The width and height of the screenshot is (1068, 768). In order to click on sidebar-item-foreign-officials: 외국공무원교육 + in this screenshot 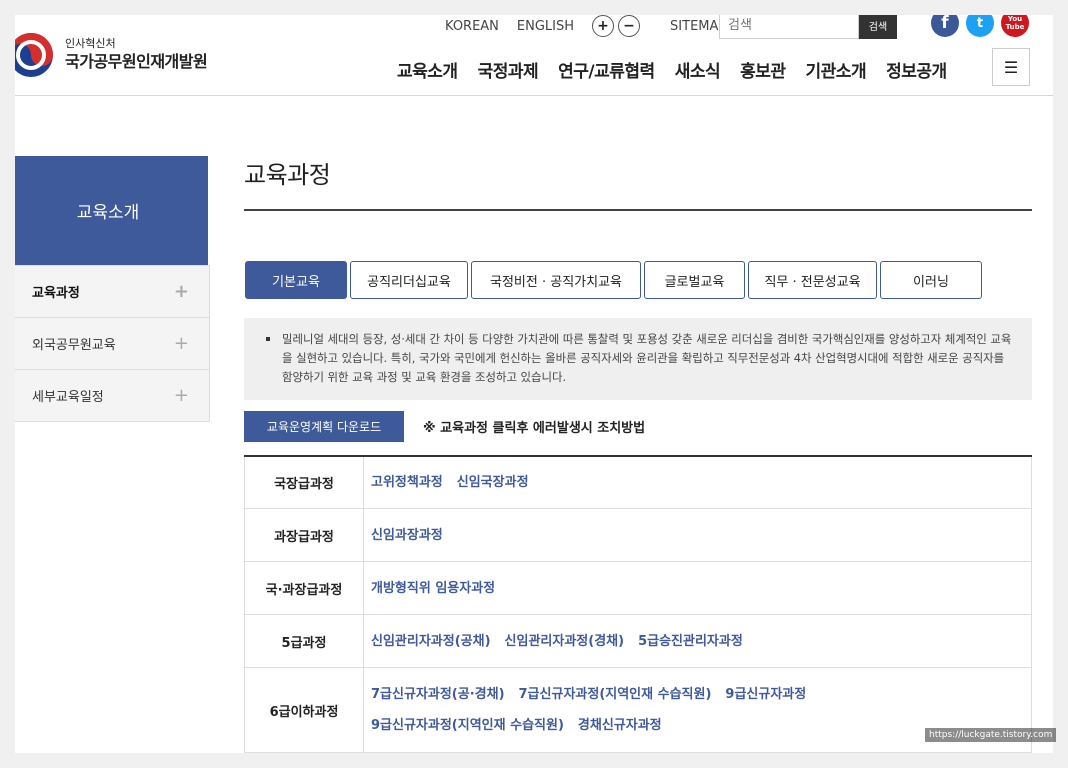, I will do `click(112, 343)`.